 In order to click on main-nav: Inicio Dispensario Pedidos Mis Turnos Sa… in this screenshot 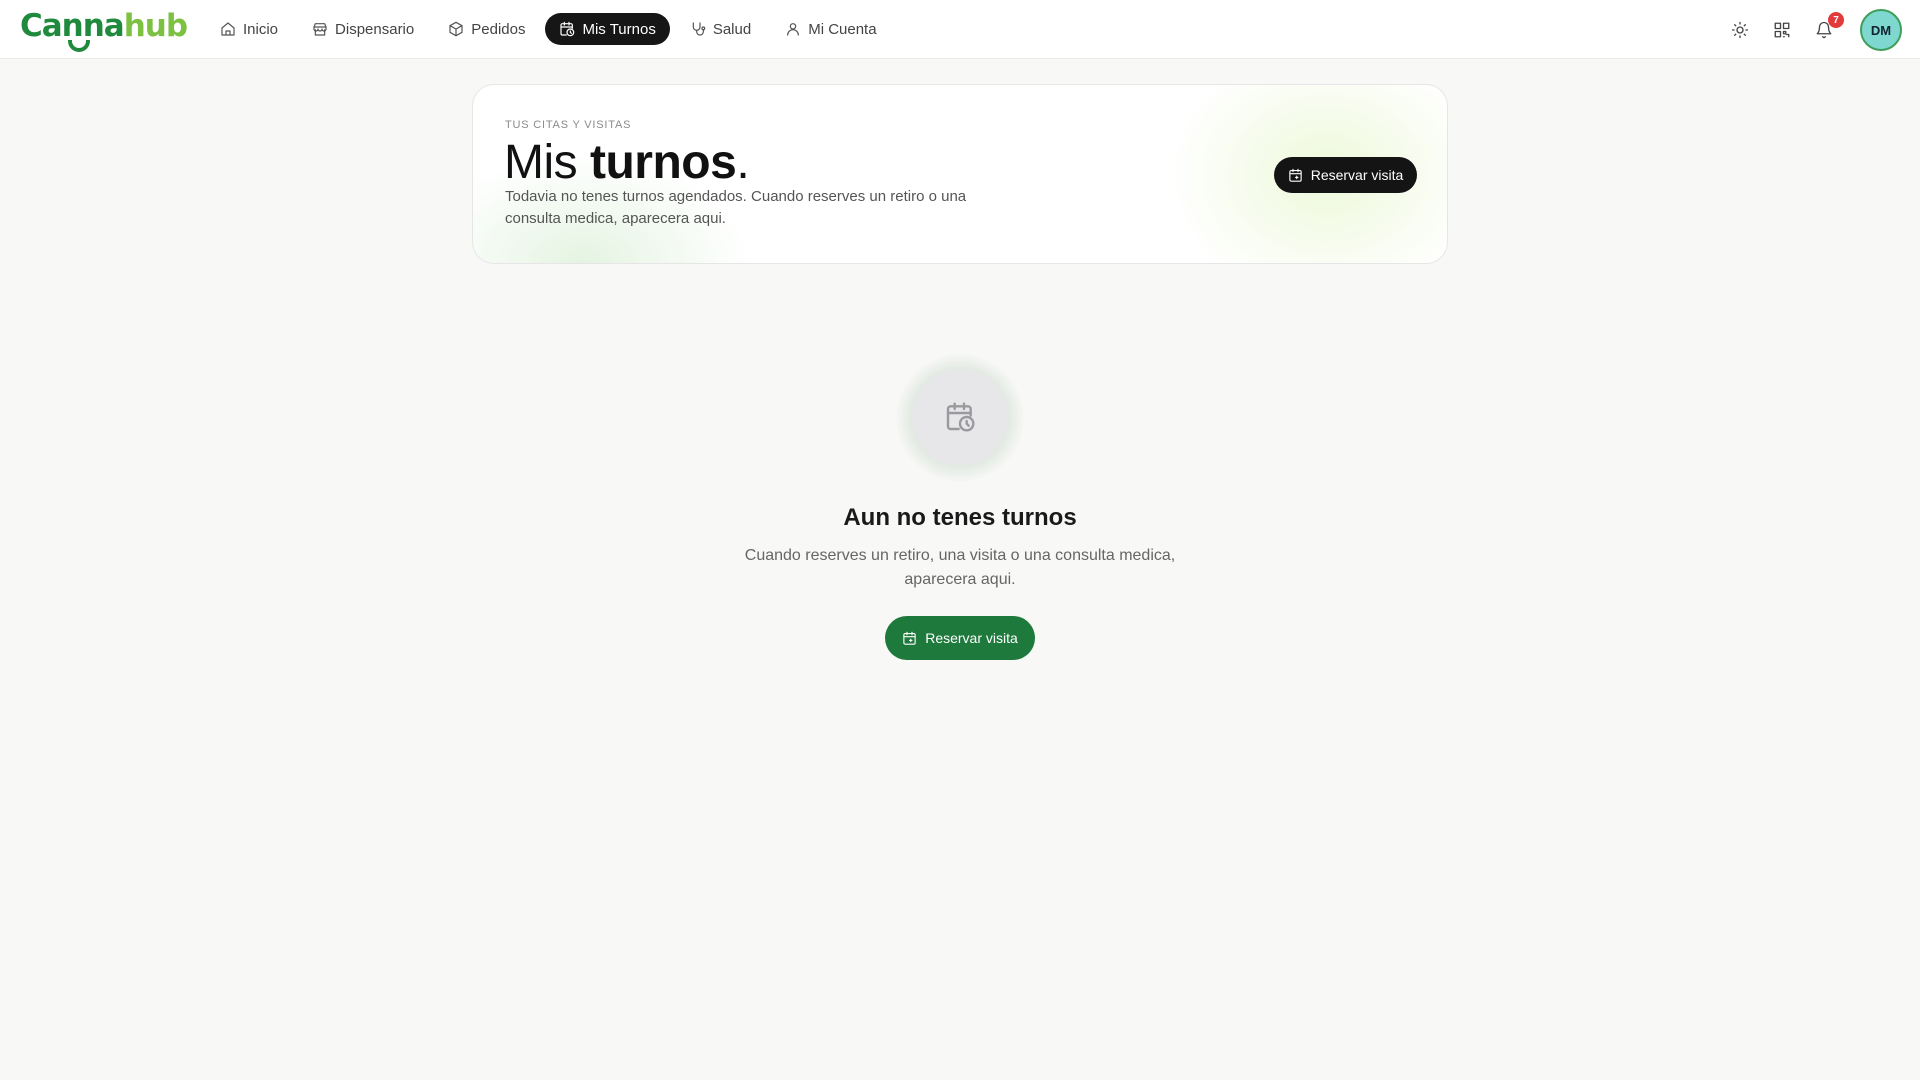, I will do `click(548, 29)`.